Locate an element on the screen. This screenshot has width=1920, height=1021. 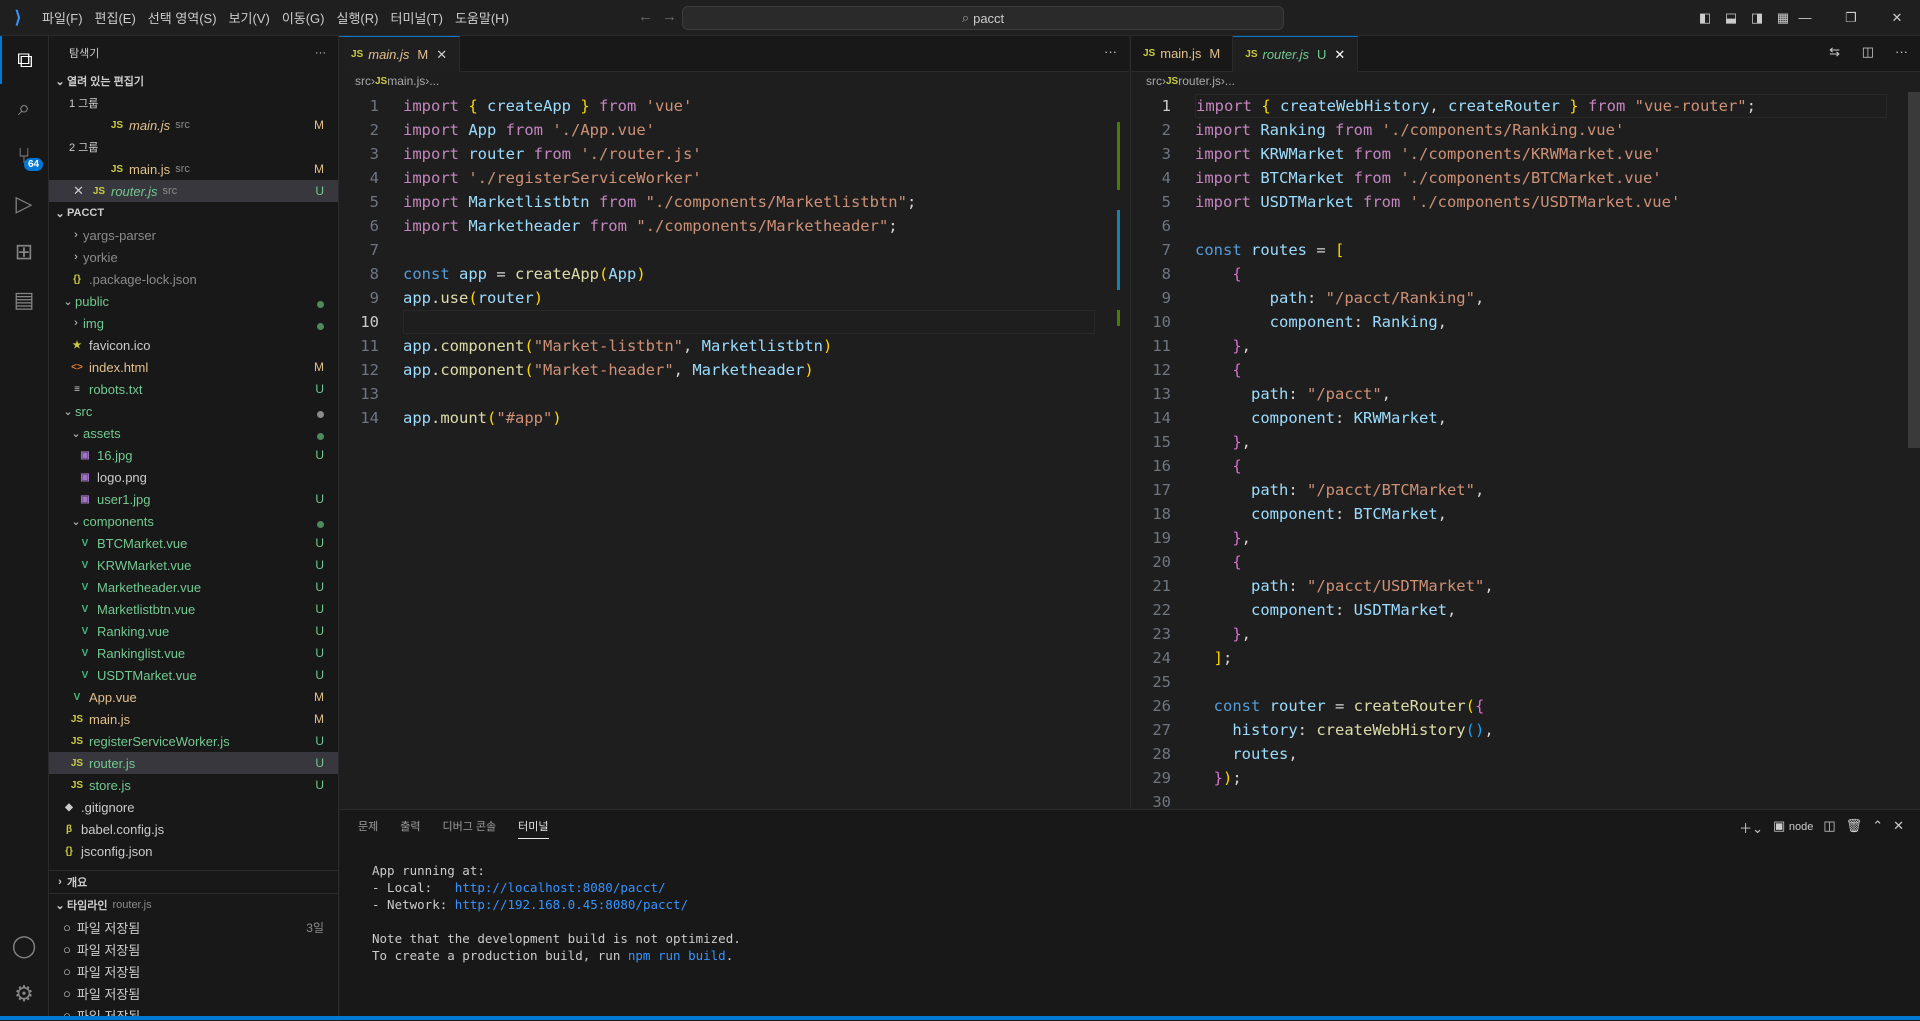
code-line: component: BTCMarket, is located at coordinates (1321, 514).